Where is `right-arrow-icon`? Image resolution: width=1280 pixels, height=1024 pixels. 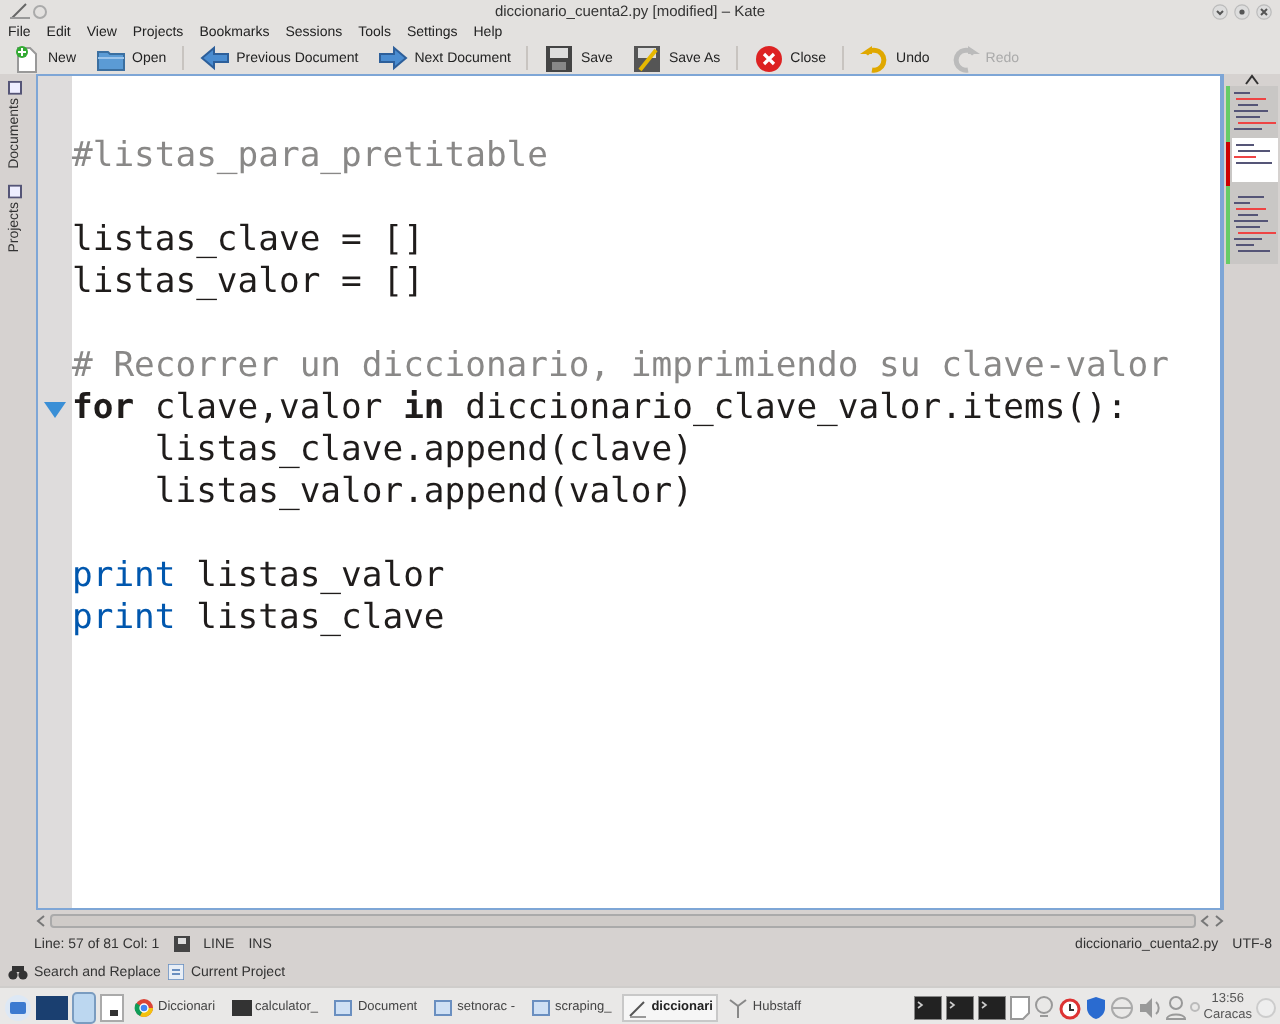 right-arrow-icon is located at coordinates (393, 58).